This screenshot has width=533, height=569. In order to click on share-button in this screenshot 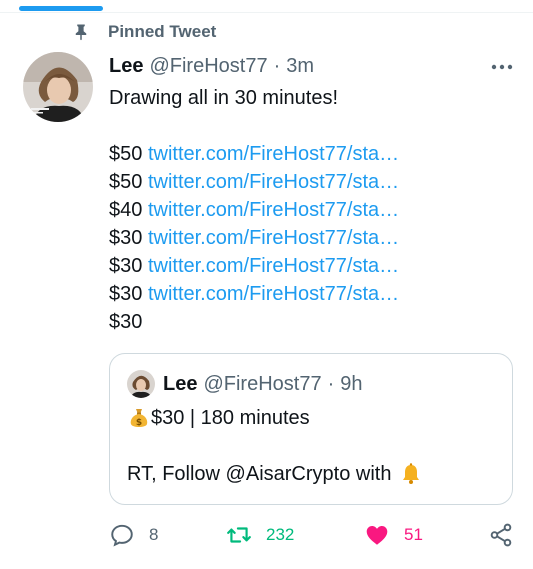, I will do `click(501, 535)`.